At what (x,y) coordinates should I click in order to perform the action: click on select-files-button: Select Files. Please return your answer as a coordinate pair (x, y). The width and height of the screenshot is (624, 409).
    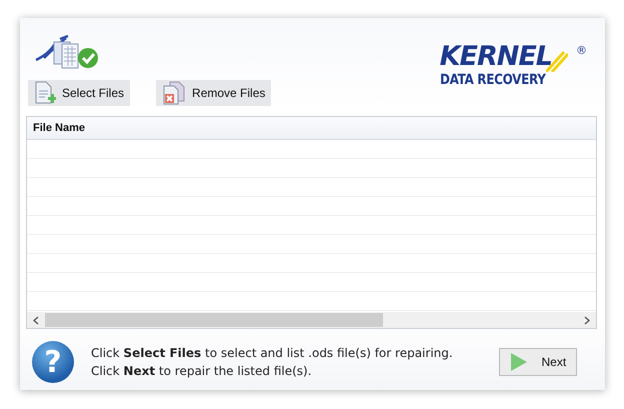
    Looking at the image, I should click on (79, 93).